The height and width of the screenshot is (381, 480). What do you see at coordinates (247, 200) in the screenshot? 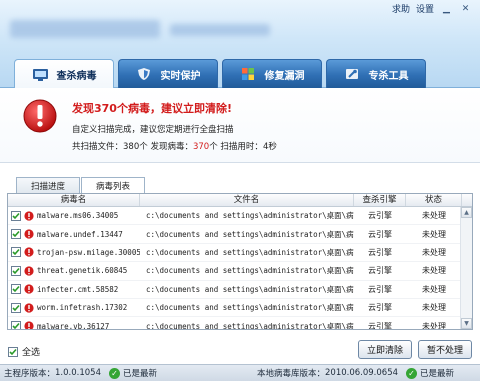
I see `col-file-name: 文件名` at bounding box center [247, 200].